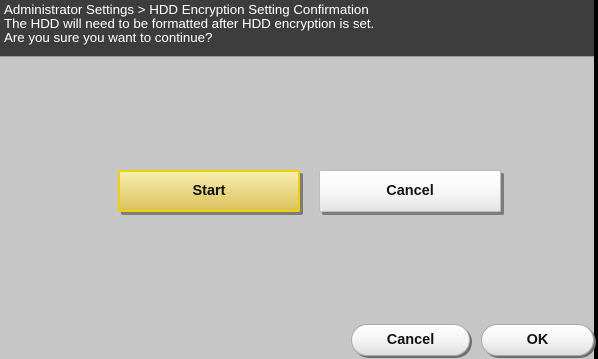 This screenshot has height=359, width=598. Describe the element at coordinates (537, 340) in the screenshot. I see `ok-button: OK` at that location.